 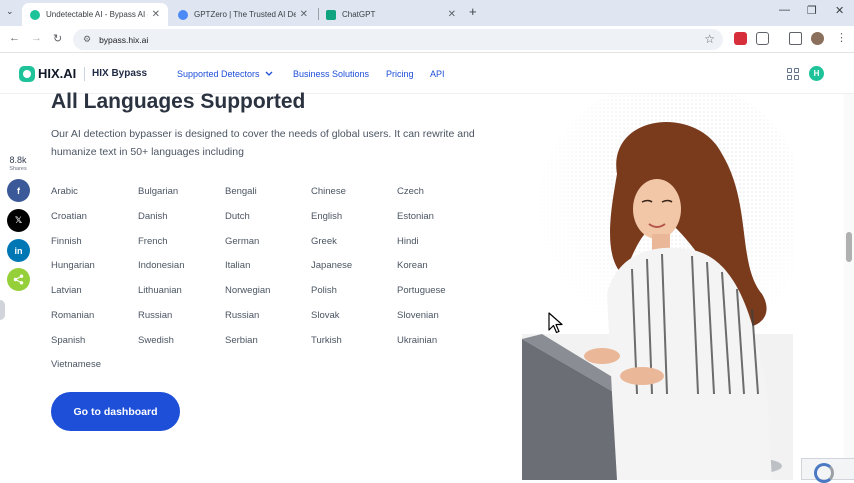 What do you see at coordinates (793, 74) in the screenshot?
I see `apps-grid-icon` at bounding box center [793, 74].